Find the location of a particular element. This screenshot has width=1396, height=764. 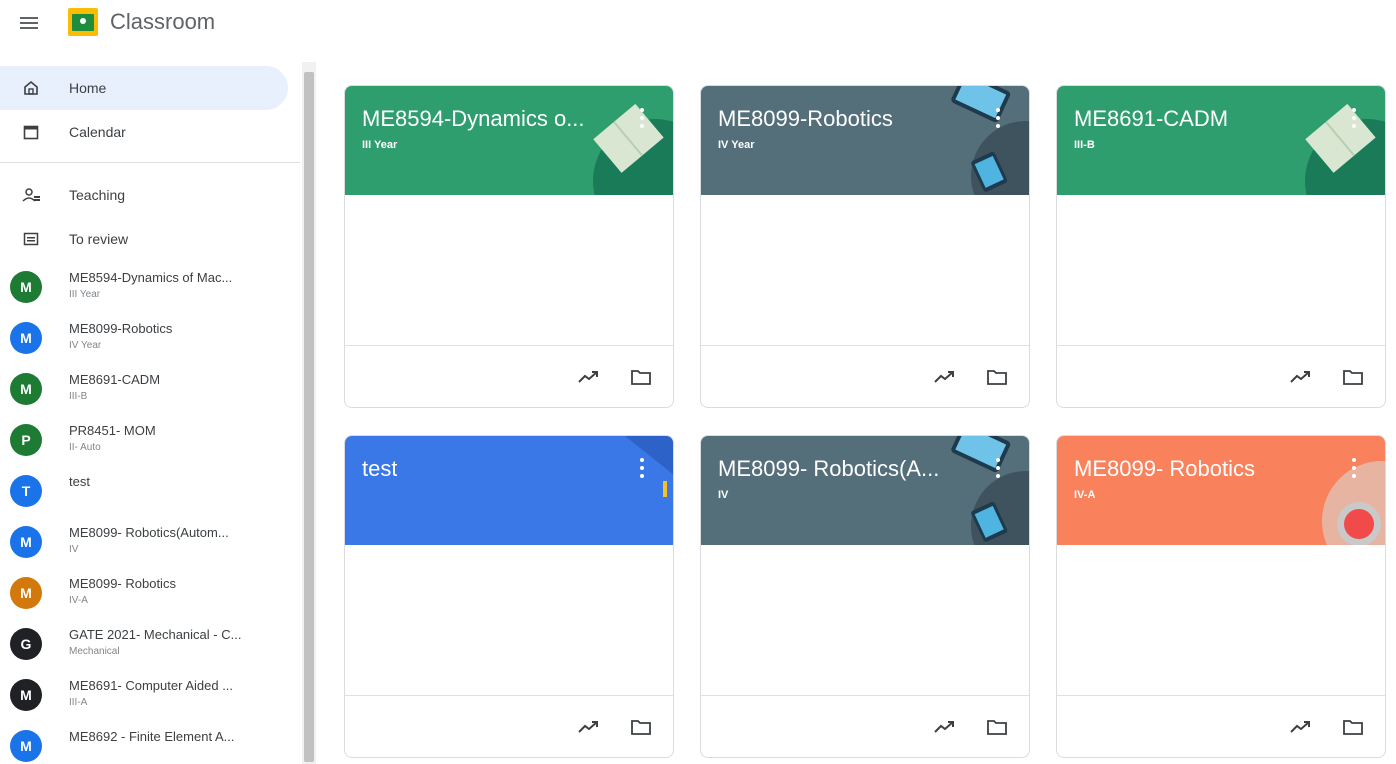

nav-calendar-label: Calendar is located at coordinates (97, 132).